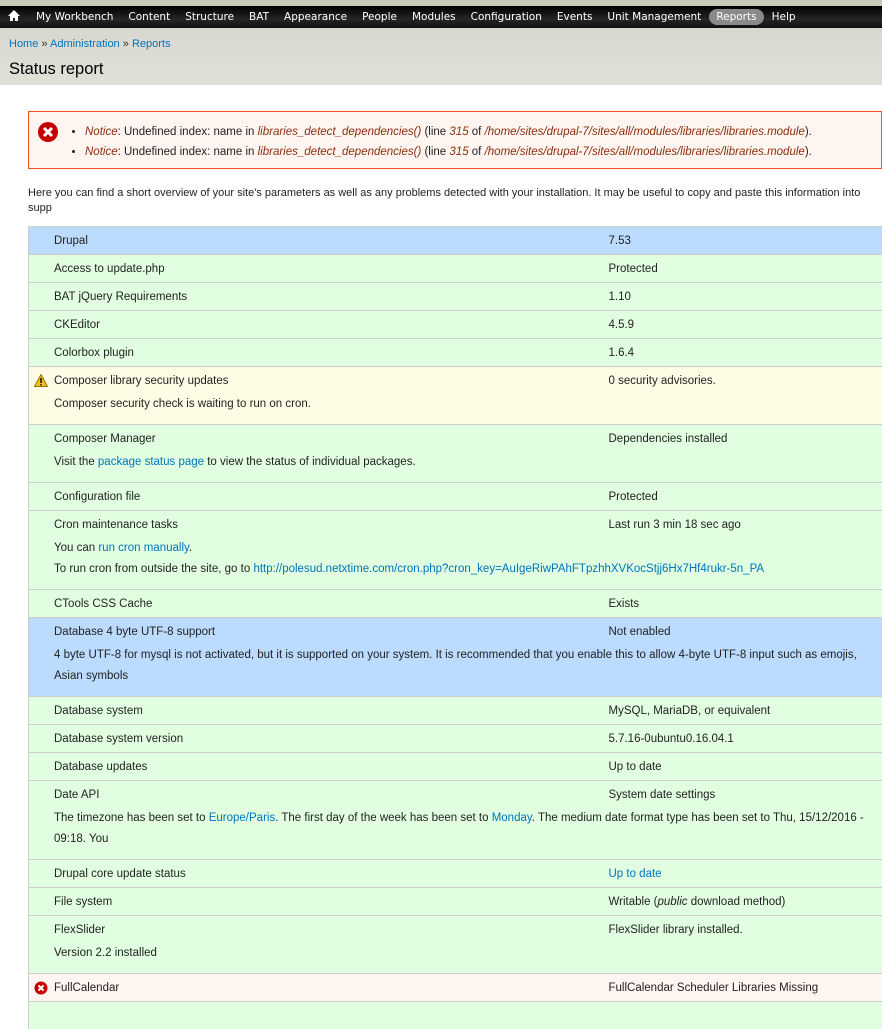  Describe the element at coordinates (151, 44) in the screenshot. I see `breadcrumb-reports: Reports` at that location.